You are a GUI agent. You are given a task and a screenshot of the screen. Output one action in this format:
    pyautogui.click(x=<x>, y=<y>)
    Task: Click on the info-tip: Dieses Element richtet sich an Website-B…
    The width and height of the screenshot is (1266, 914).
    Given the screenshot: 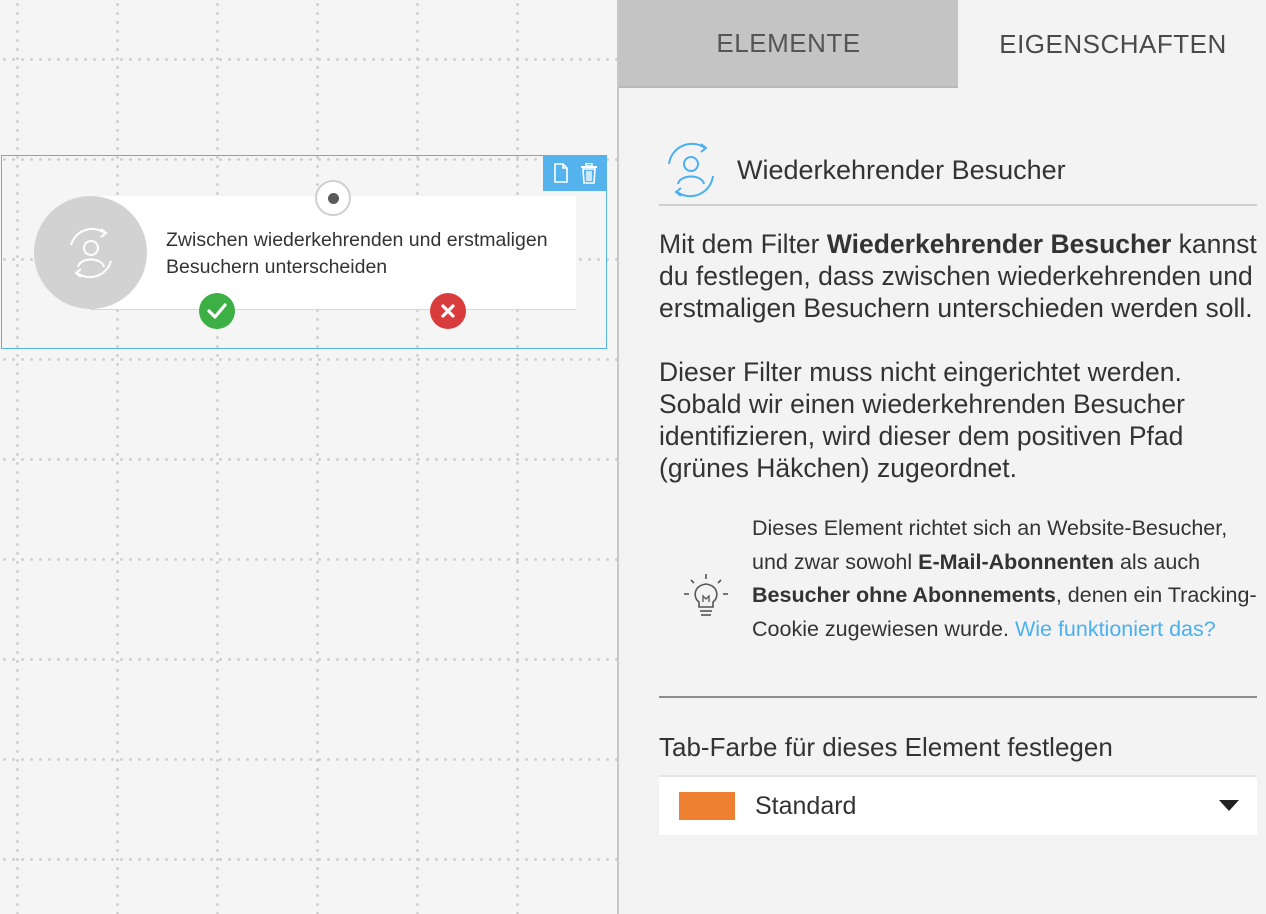 What is the action you would take?
    pyautogui.click(x=958, y=579)
    